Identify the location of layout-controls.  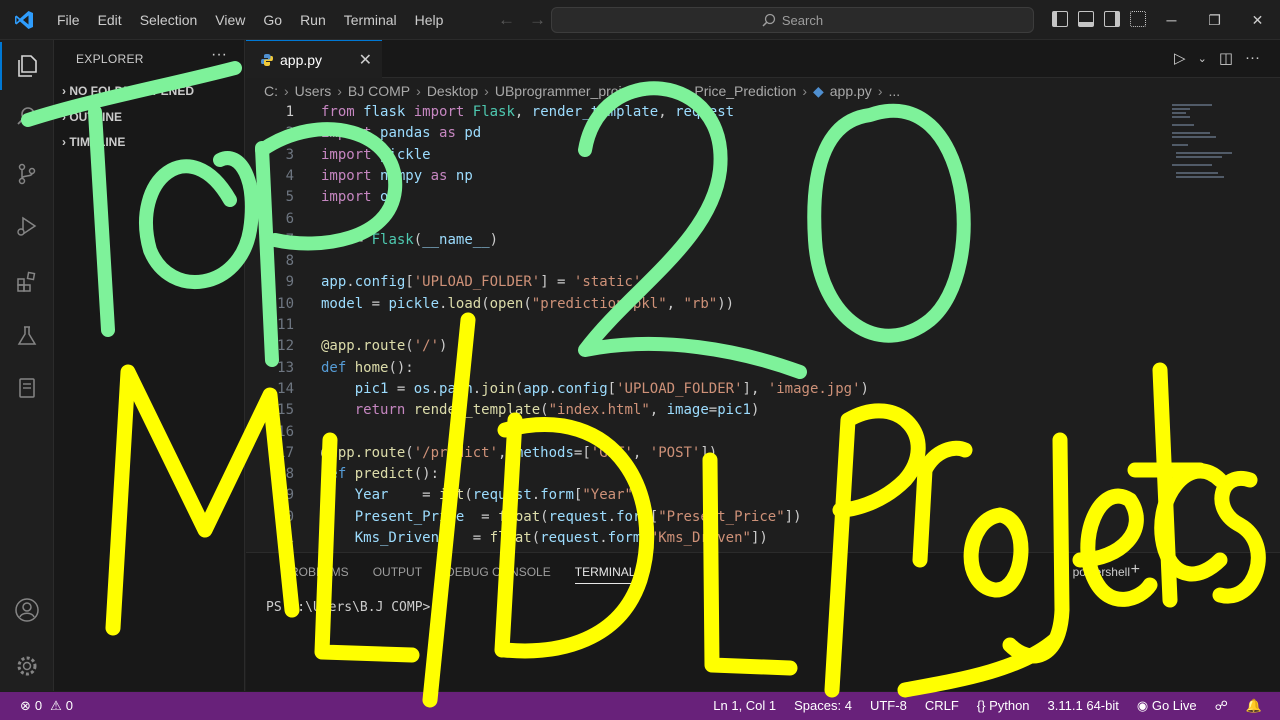
(1099, 19).